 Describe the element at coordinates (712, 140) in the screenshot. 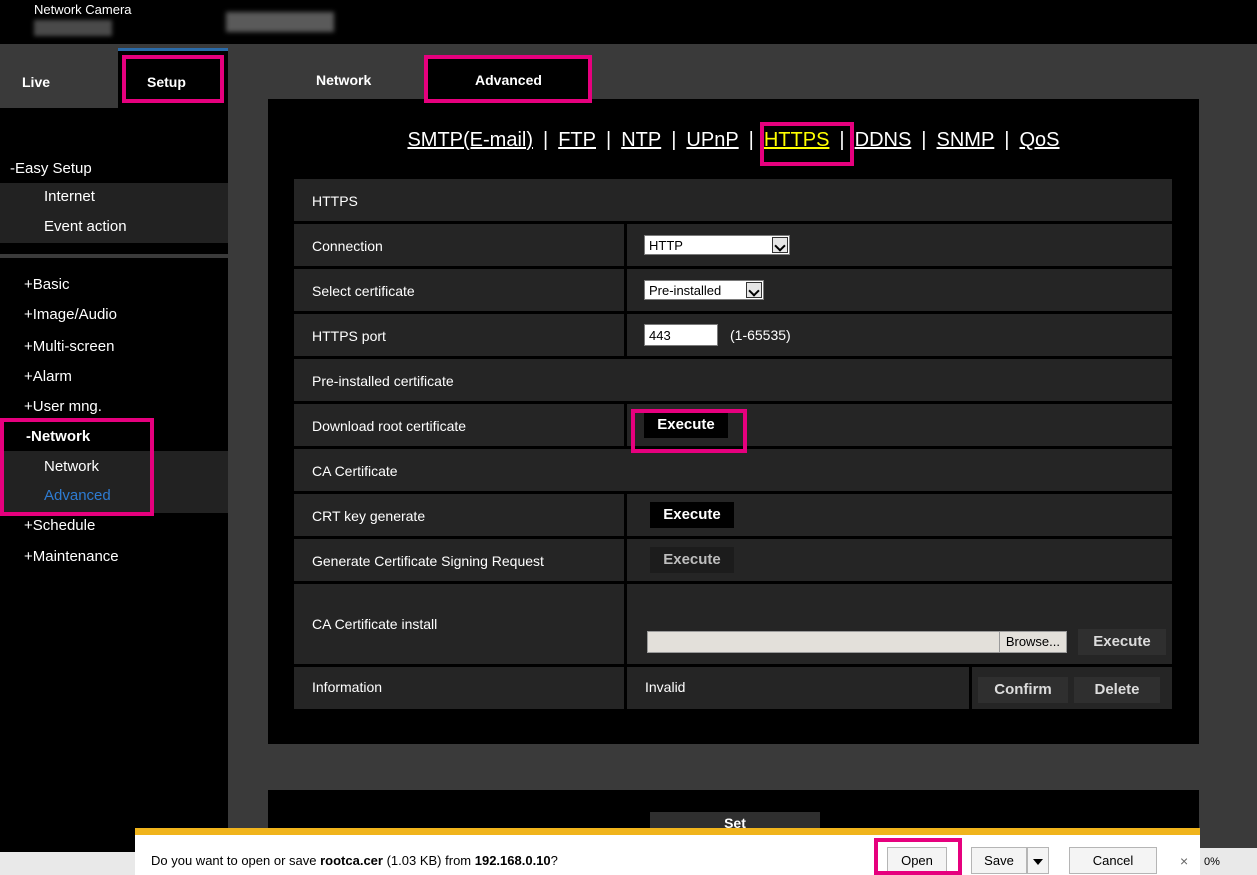

I see `link-upnp: UPnP` at that location.